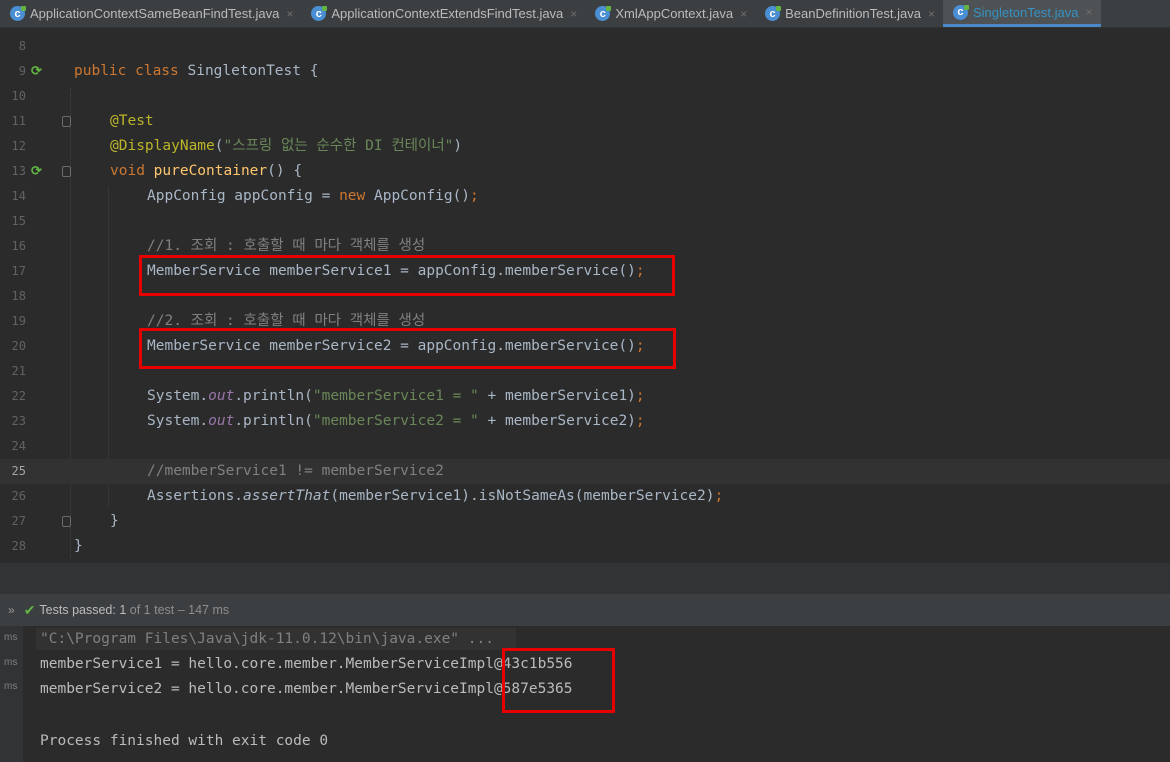 The height and width of the screenshot is (762, 1170). Describe the element at coordinates (295, 471) in the screenshot. I see `comment: //memberService1 != memberService2` at that location.